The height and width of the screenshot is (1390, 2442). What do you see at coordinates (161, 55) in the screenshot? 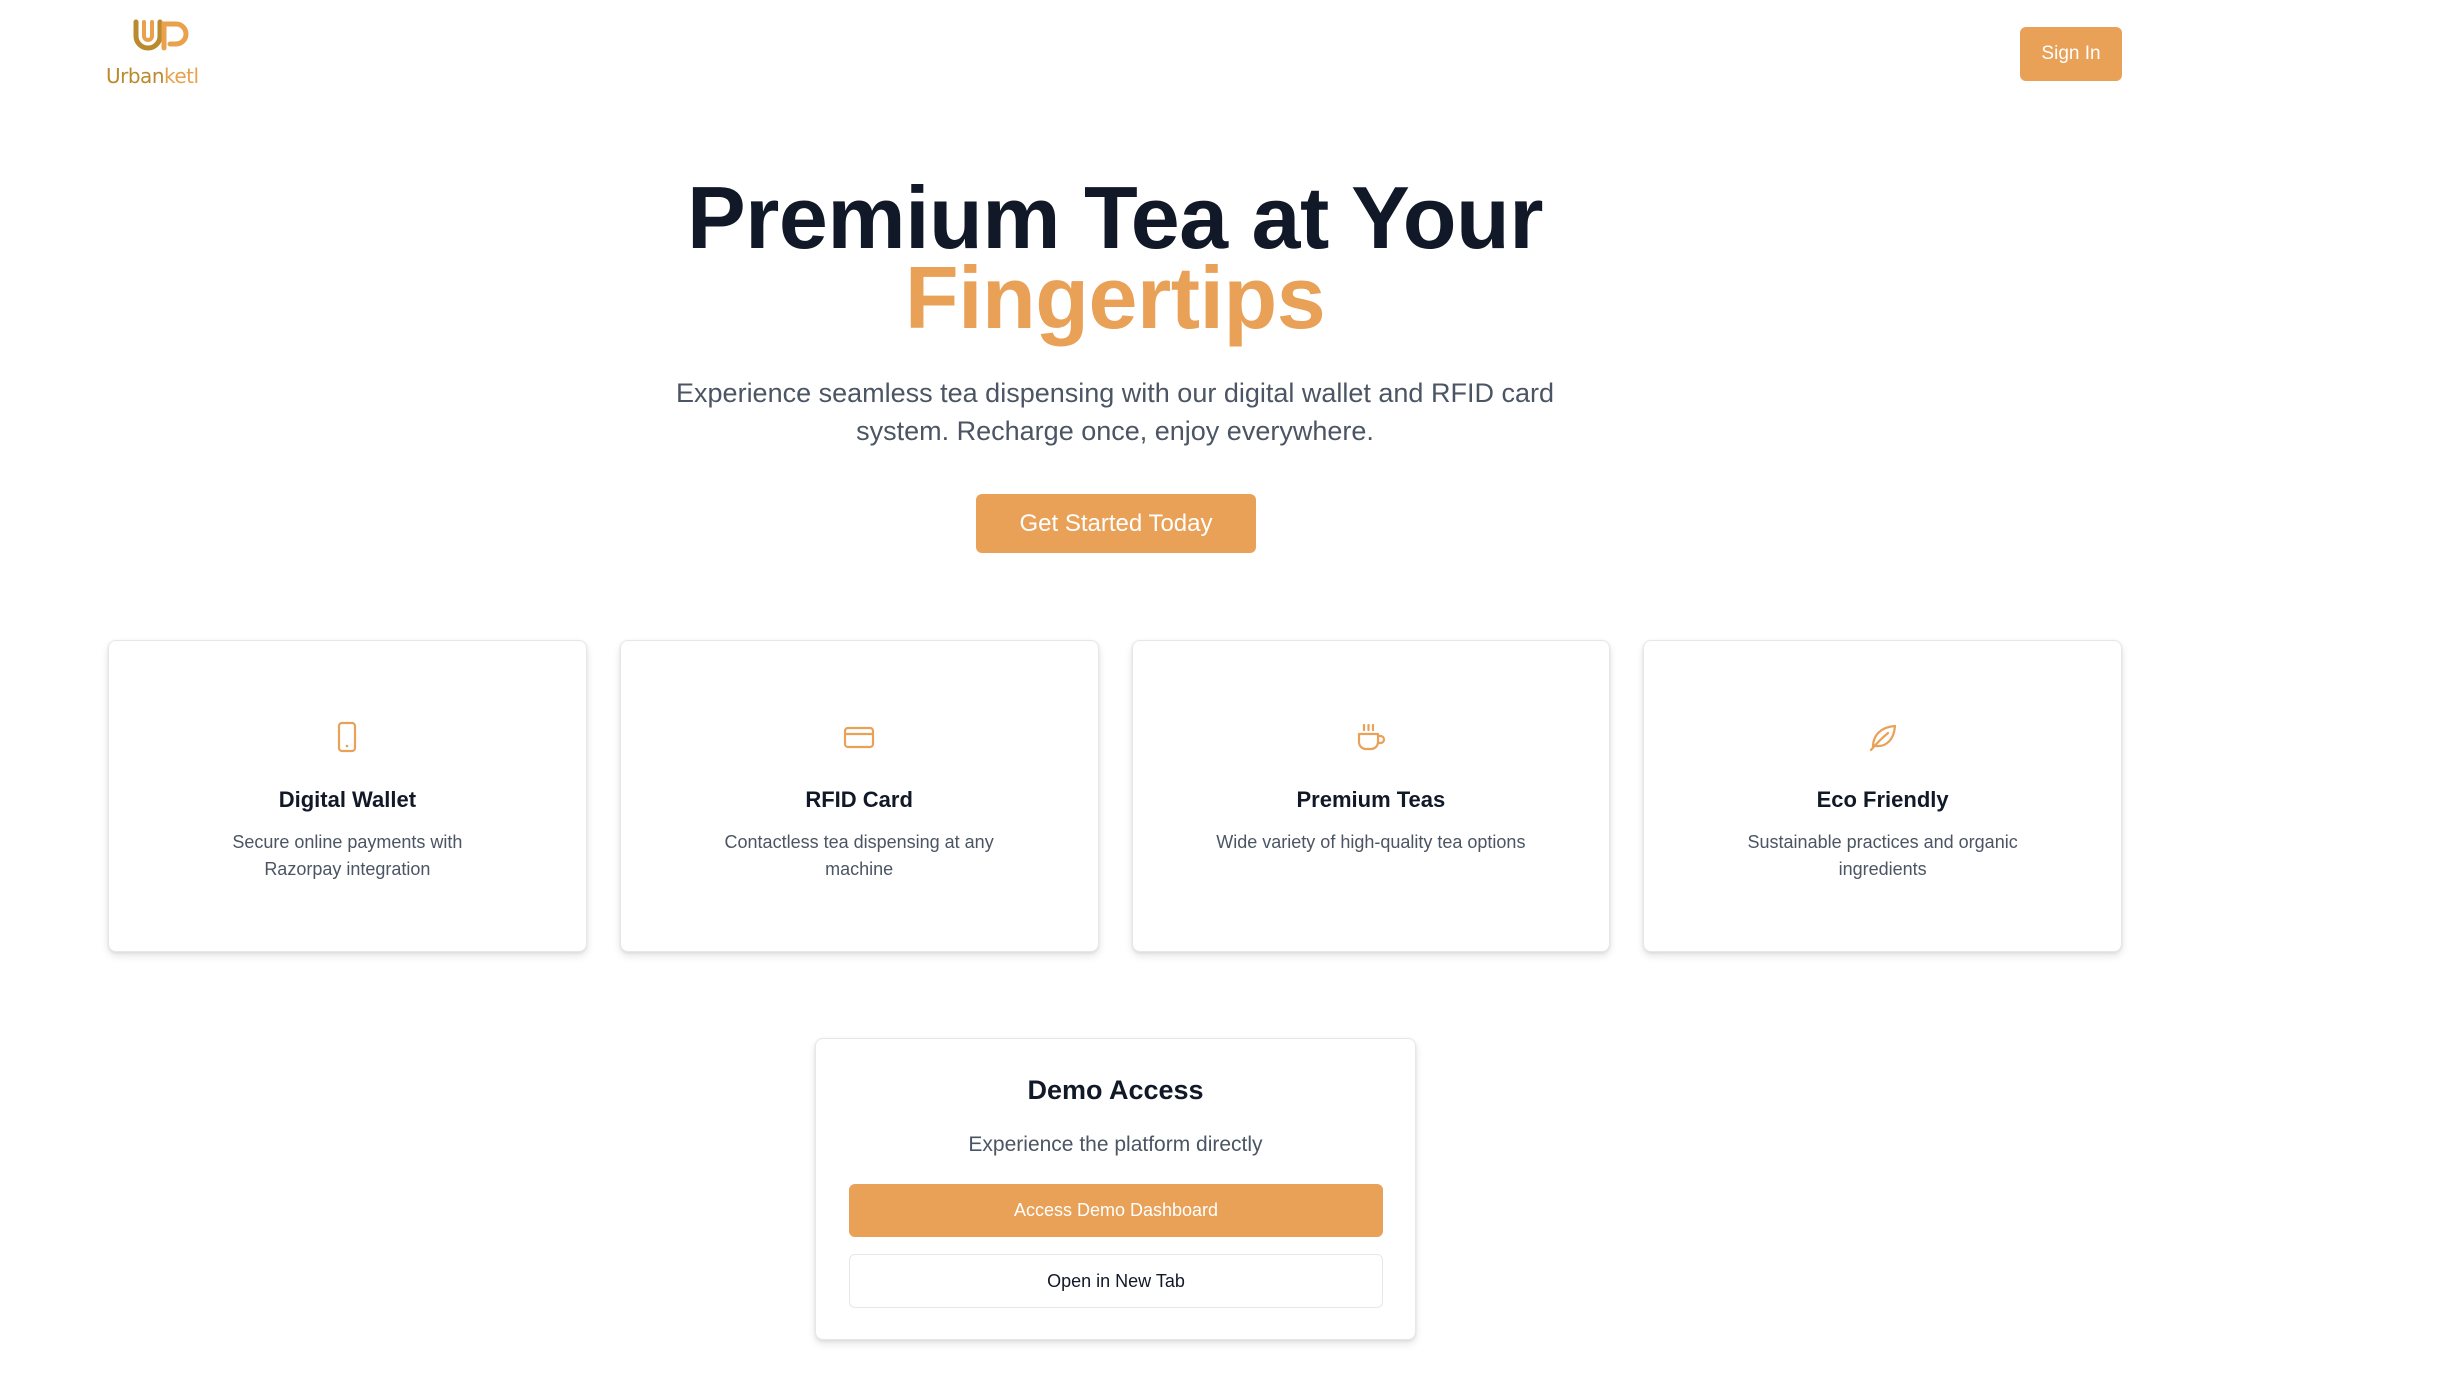
I see `brand-logo: Urbanketl` at bounding box center [161, 55].